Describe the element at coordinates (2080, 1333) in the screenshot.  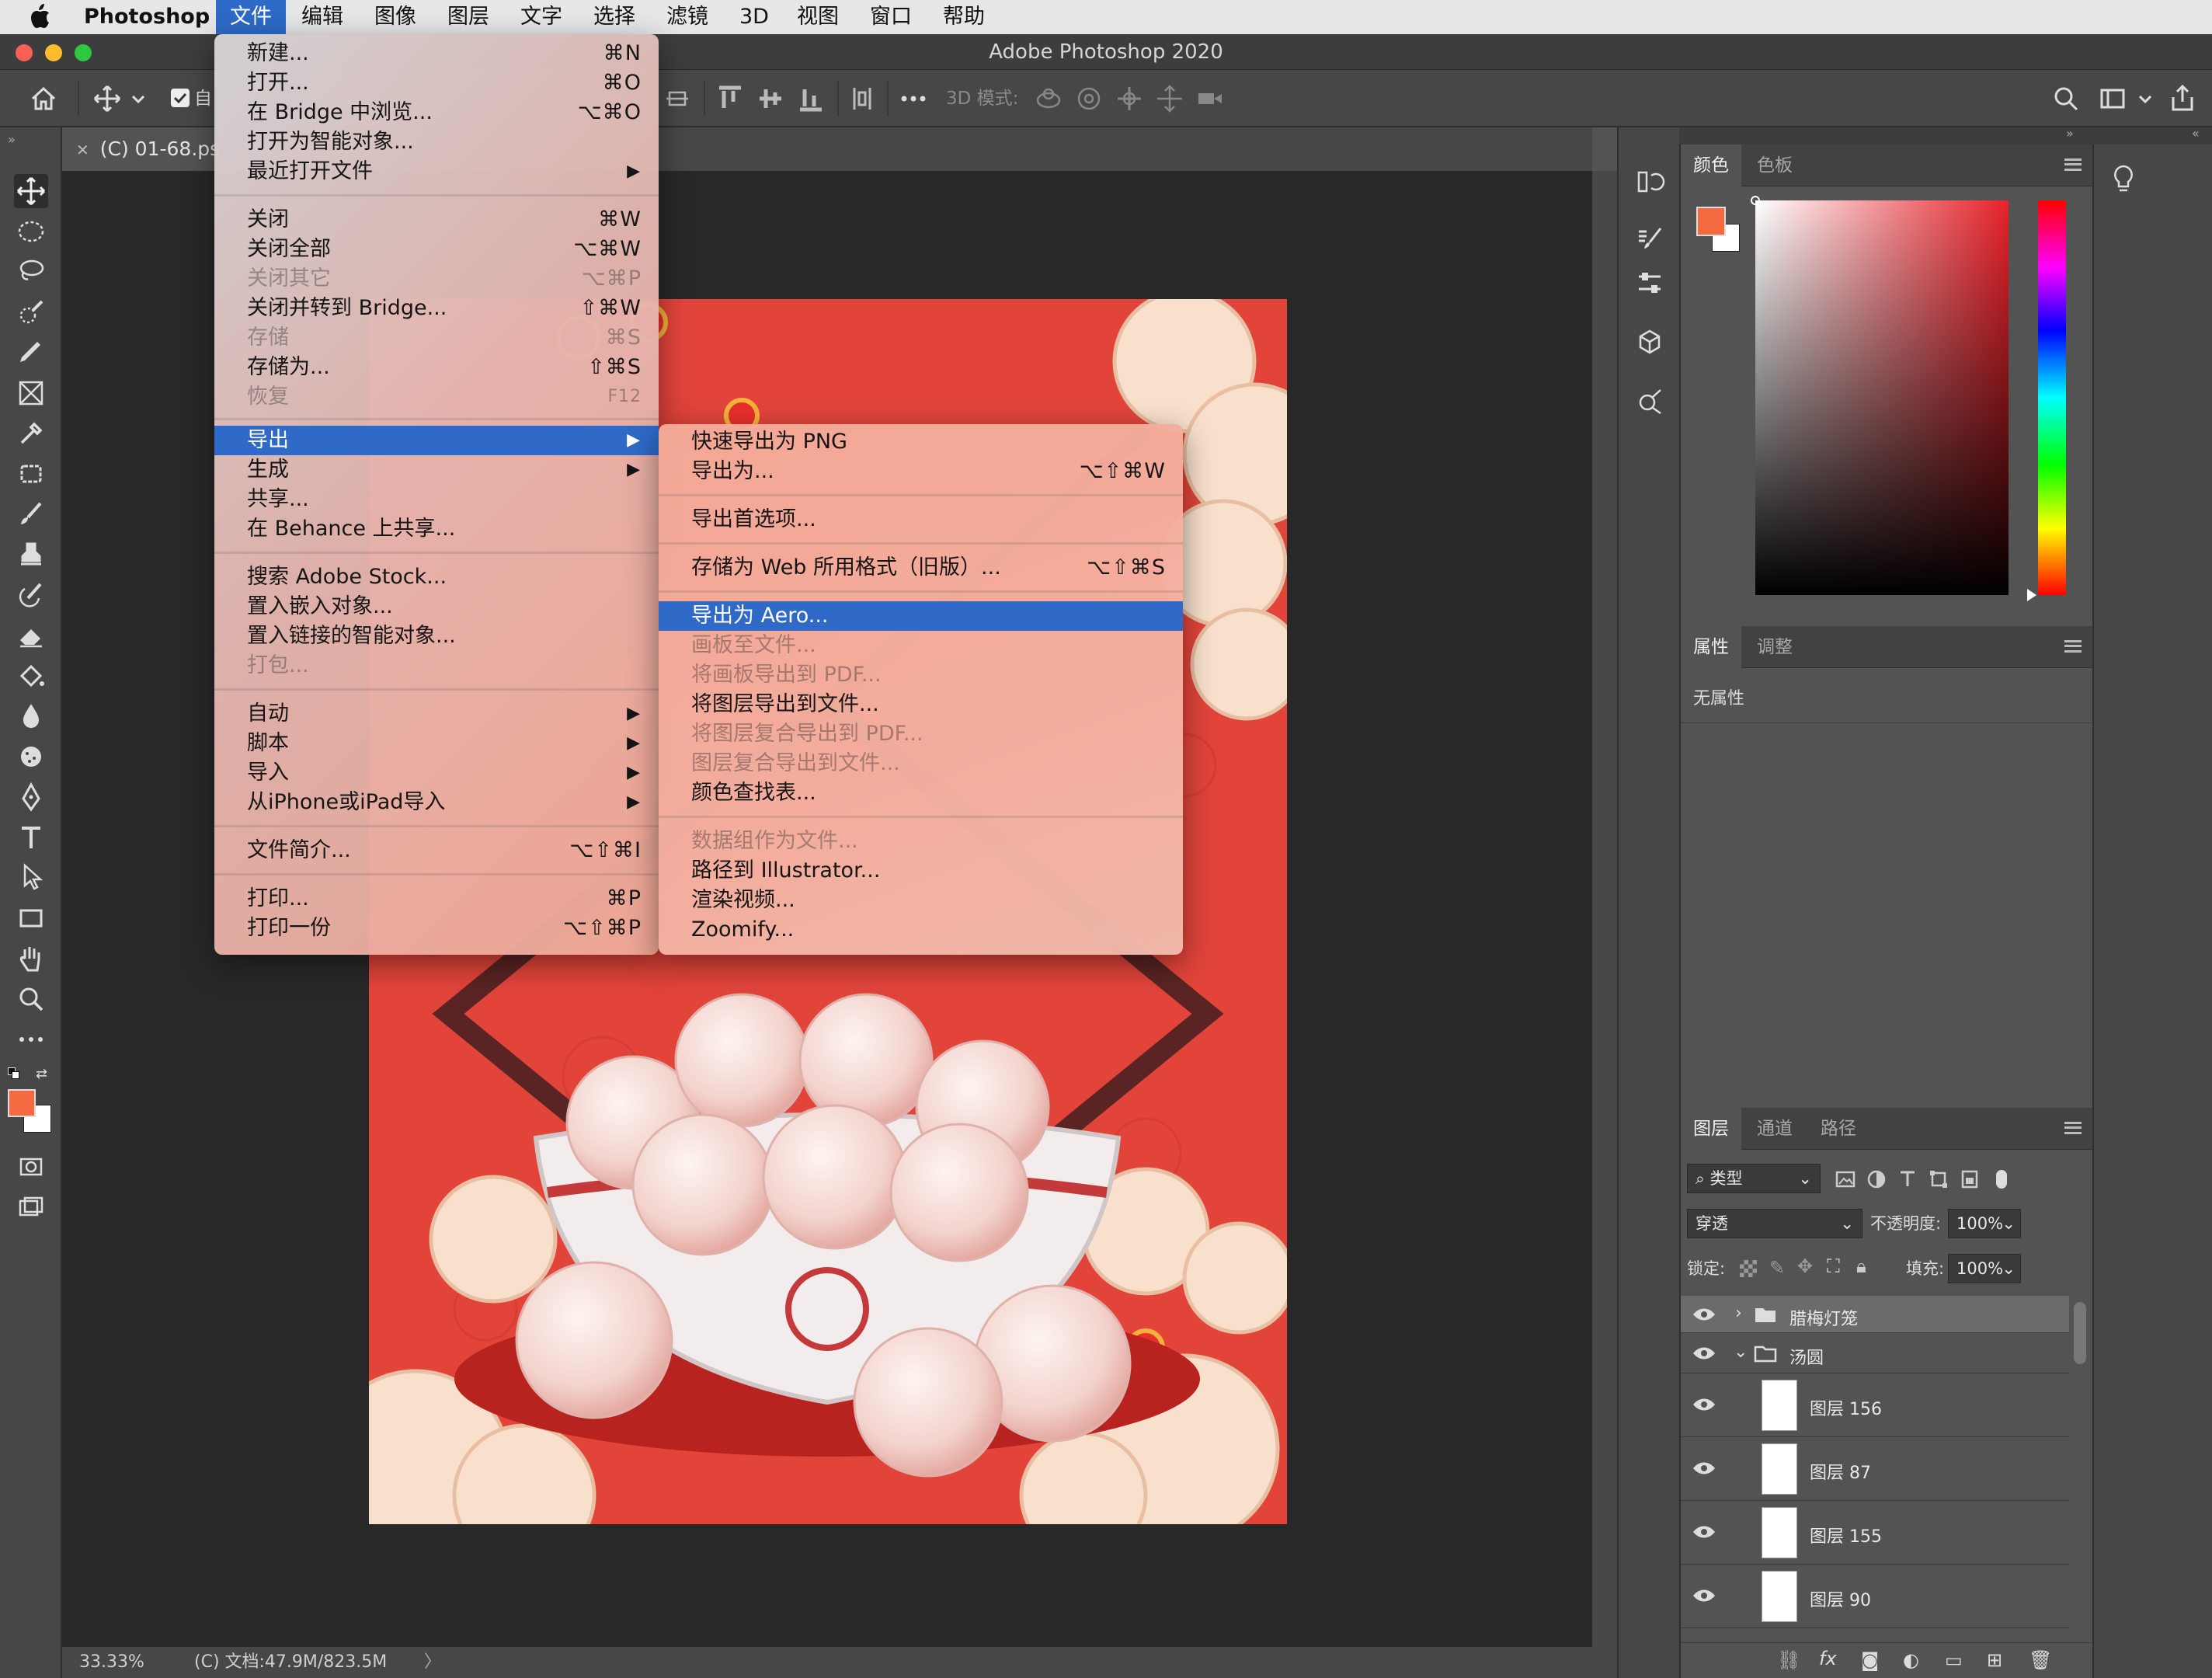
I see `layers-scrollbar-thumb` at that location.